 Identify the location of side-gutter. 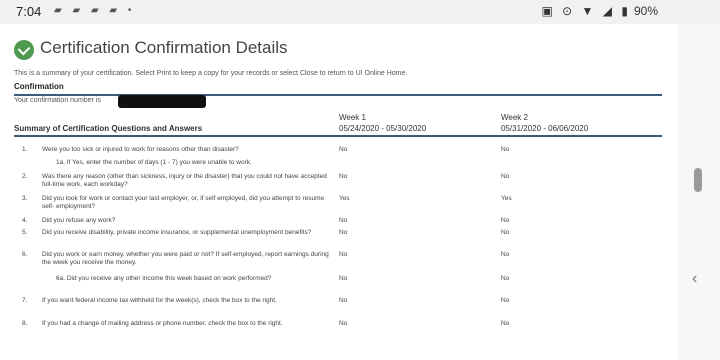
(699, 192).